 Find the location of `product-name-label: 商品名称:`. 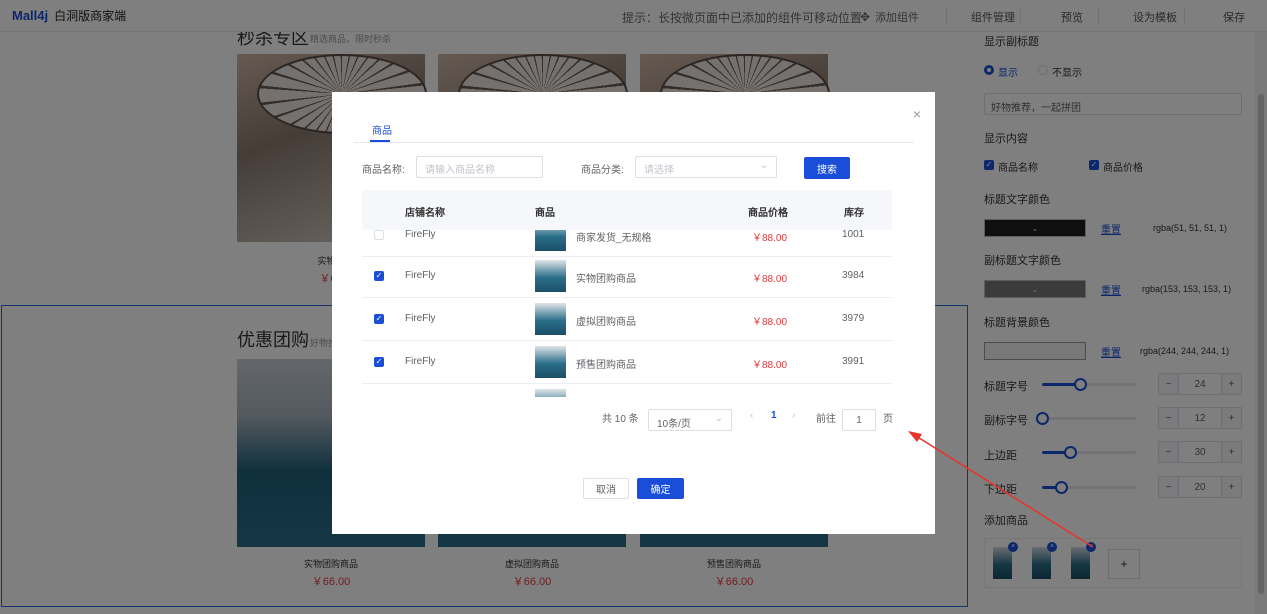

product-name-label: 商品名称: is located at coordinates (383, 170).